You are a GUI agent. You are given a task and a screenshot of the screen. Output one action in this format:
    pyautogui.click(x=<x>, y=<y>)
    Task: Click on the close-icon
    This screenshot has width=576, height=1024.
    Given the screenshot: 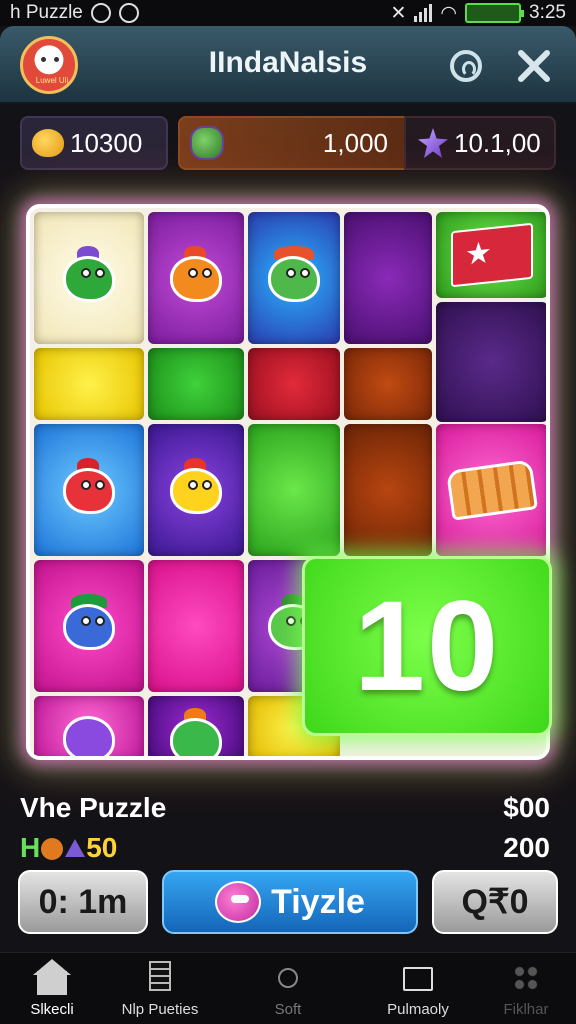 What is the action you would take?
    pyautogui.click(x=534, y=66)
    